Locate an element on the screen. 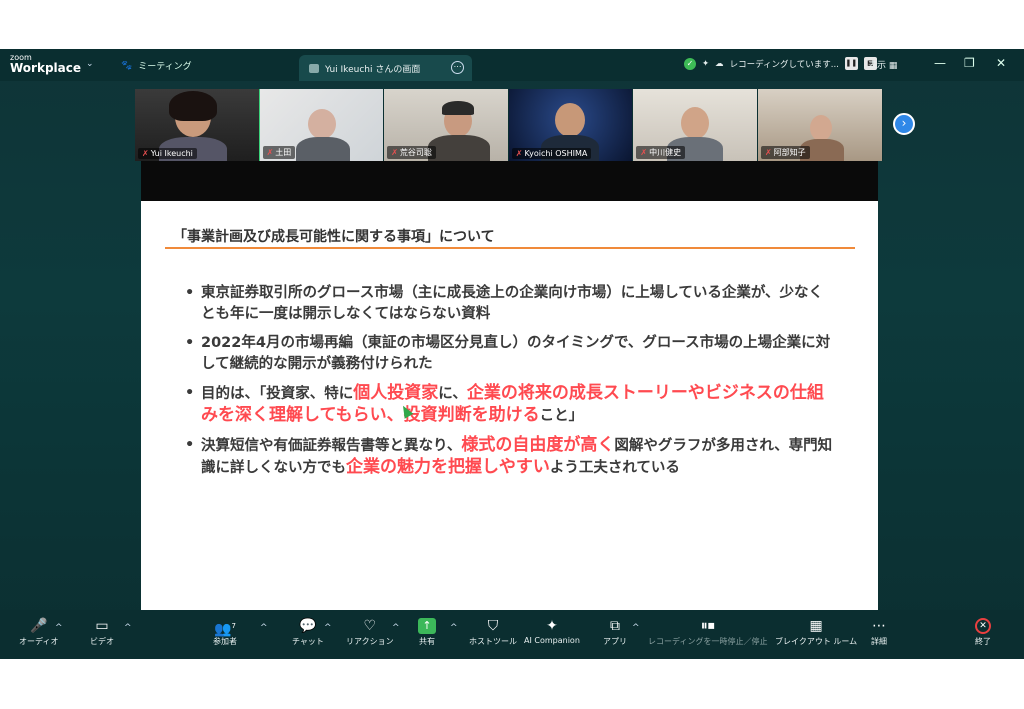 The image size is (1024, 709). chat-label: チャット is located at coordinates (308, 641).